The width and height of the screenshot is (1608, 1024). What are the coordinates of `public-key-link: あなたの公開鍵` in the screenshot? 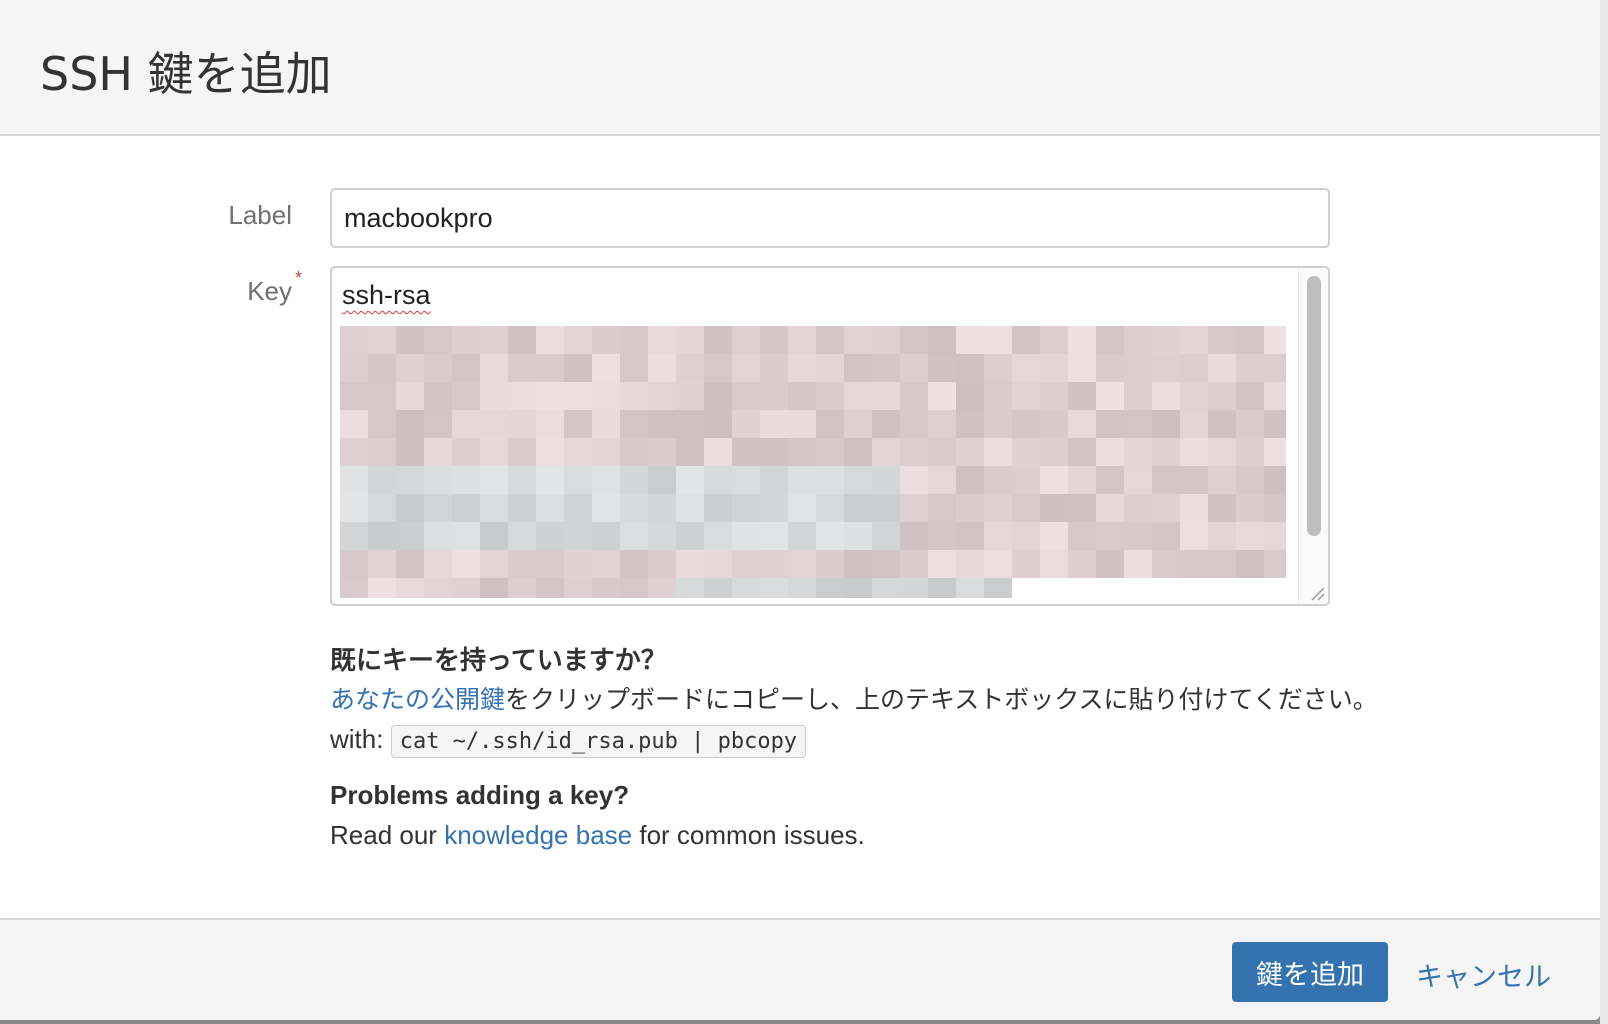 It's located at (417, 699).